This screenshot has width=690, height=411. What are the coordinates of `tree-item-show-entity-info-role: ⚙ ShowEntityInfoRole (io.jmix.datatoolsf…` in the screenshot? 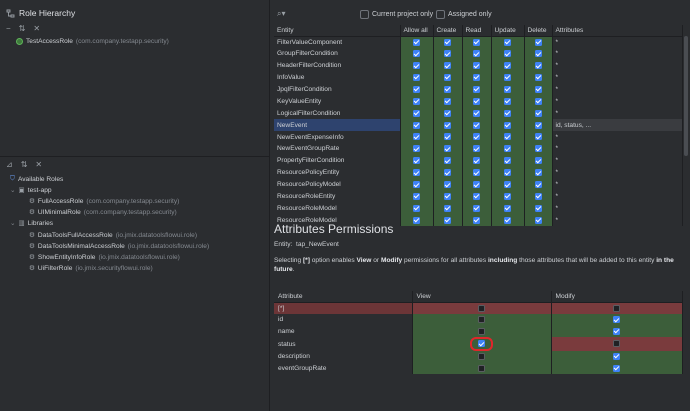 It's located at (104, 257).